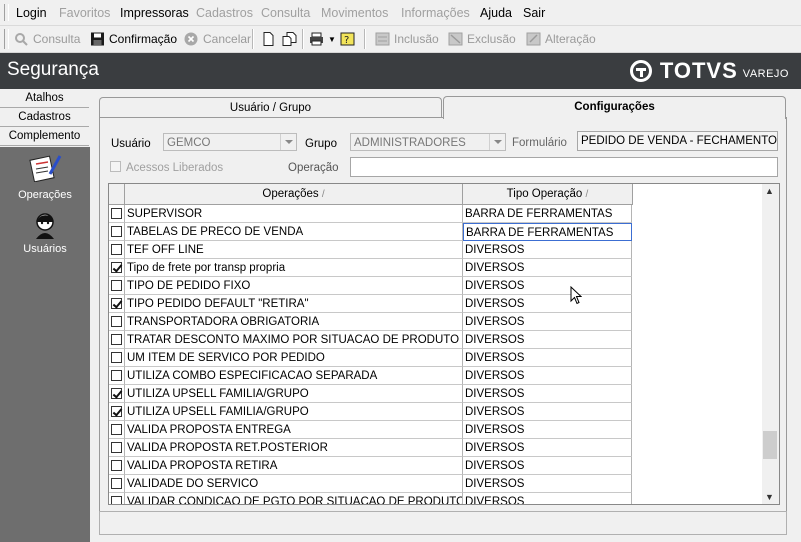 The width and height of the screenshot is (801, 542). I want to click on table-row: TRANSPORTADORA OBRIGATORIA DIVERSOS, so click(370, 322).